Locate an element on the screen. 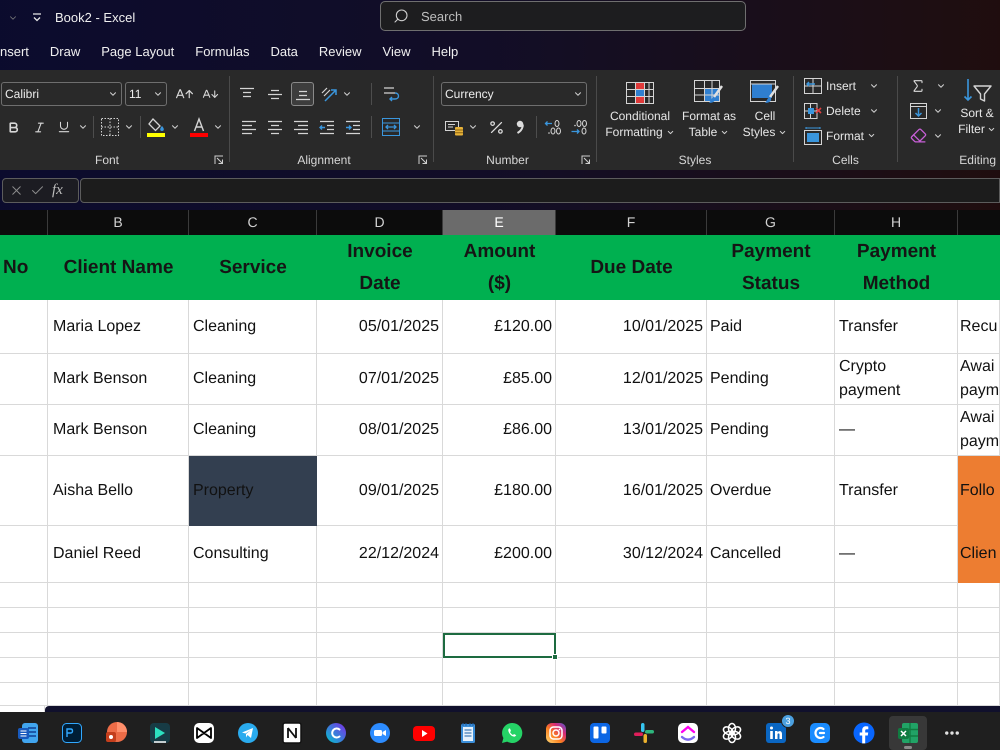  taskbar-button is located at coordinates (908, 733).